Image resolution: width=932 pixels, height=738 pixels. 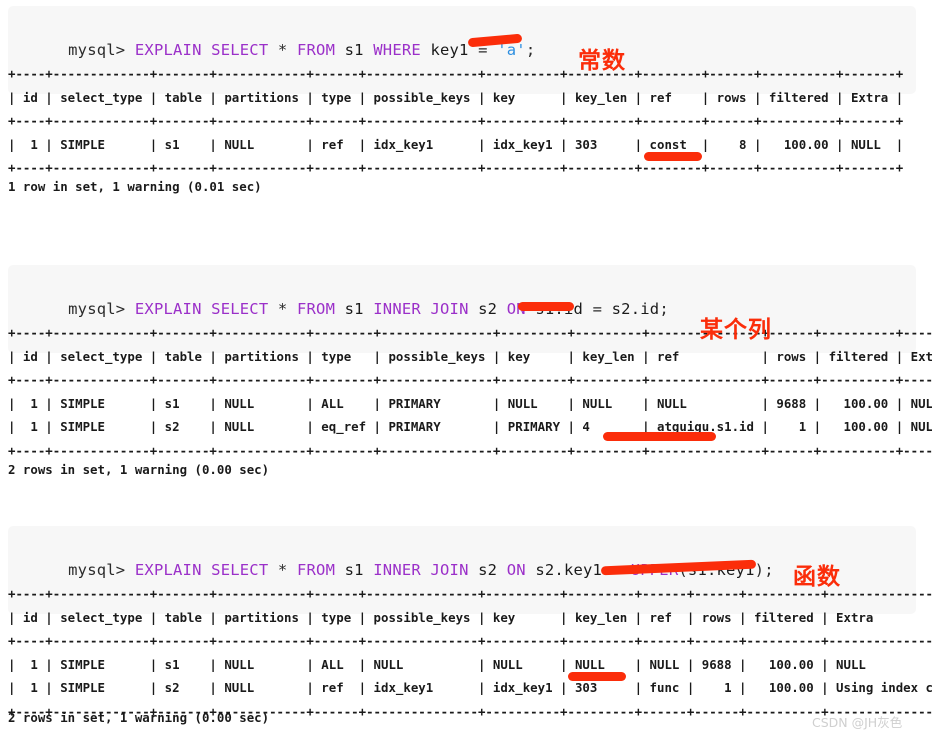 What do you see at coordinates (597, 676) in the screenshot?
I see `annotation-underline-func` at bounding box center [597, 676].